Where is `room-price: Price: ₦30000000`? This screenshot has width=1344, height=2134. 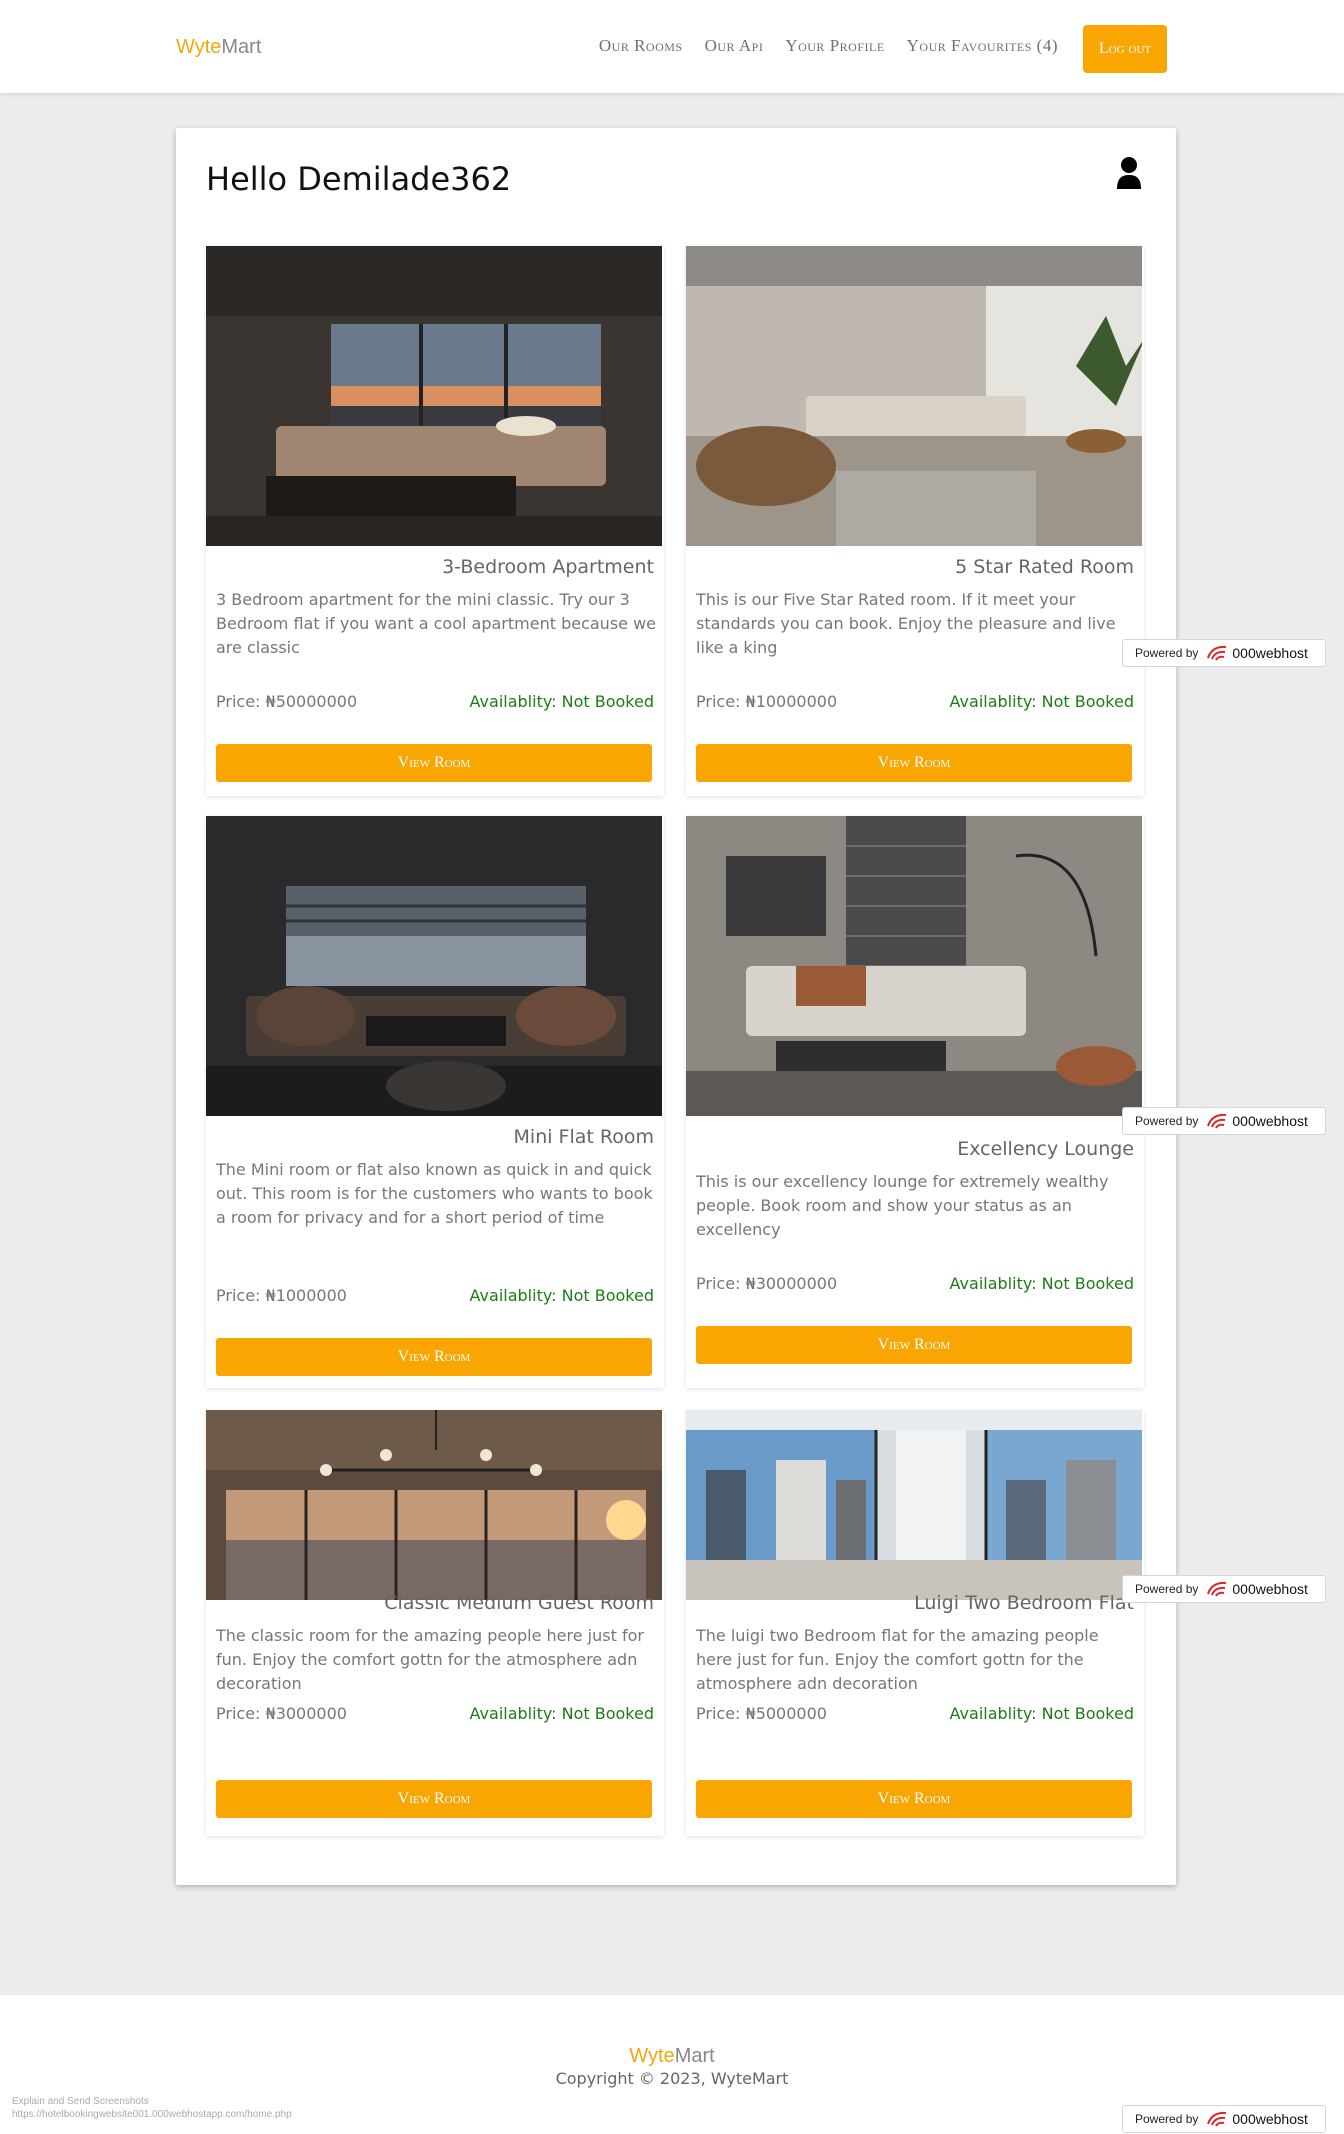 room-price: Price: ₦30000000 is located at coordinates (767, 1283).